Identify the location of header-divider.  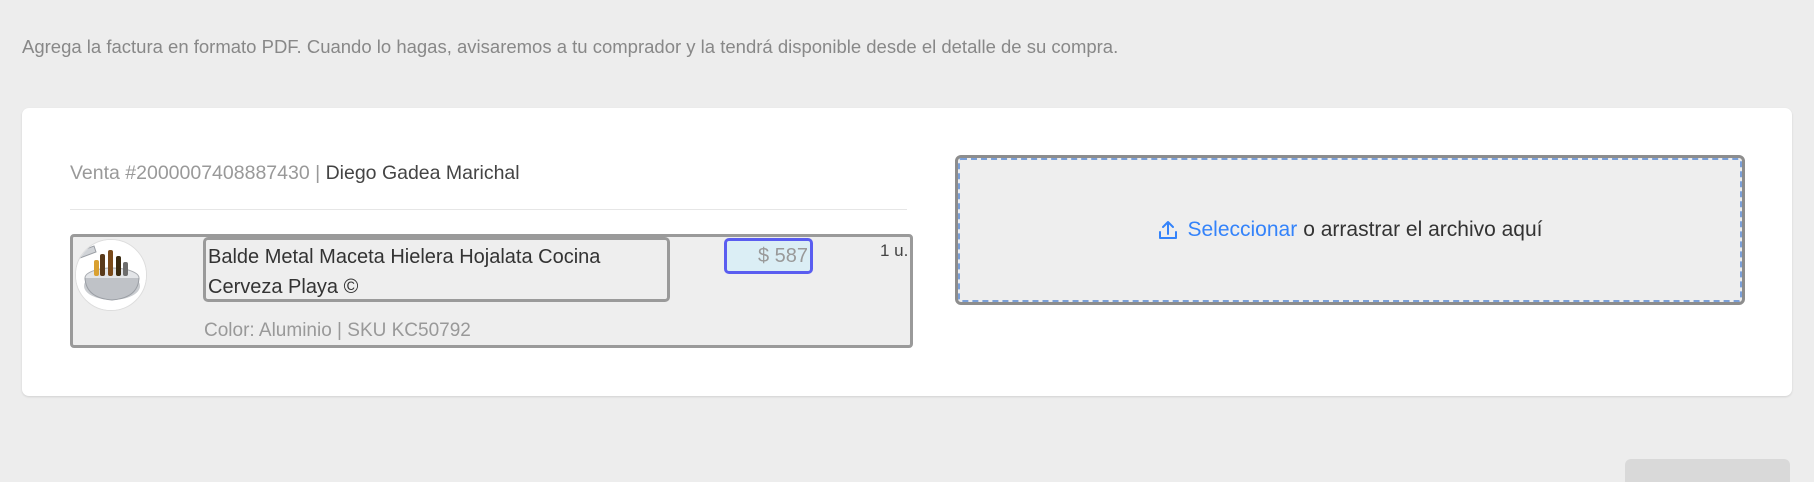
(488, 209).